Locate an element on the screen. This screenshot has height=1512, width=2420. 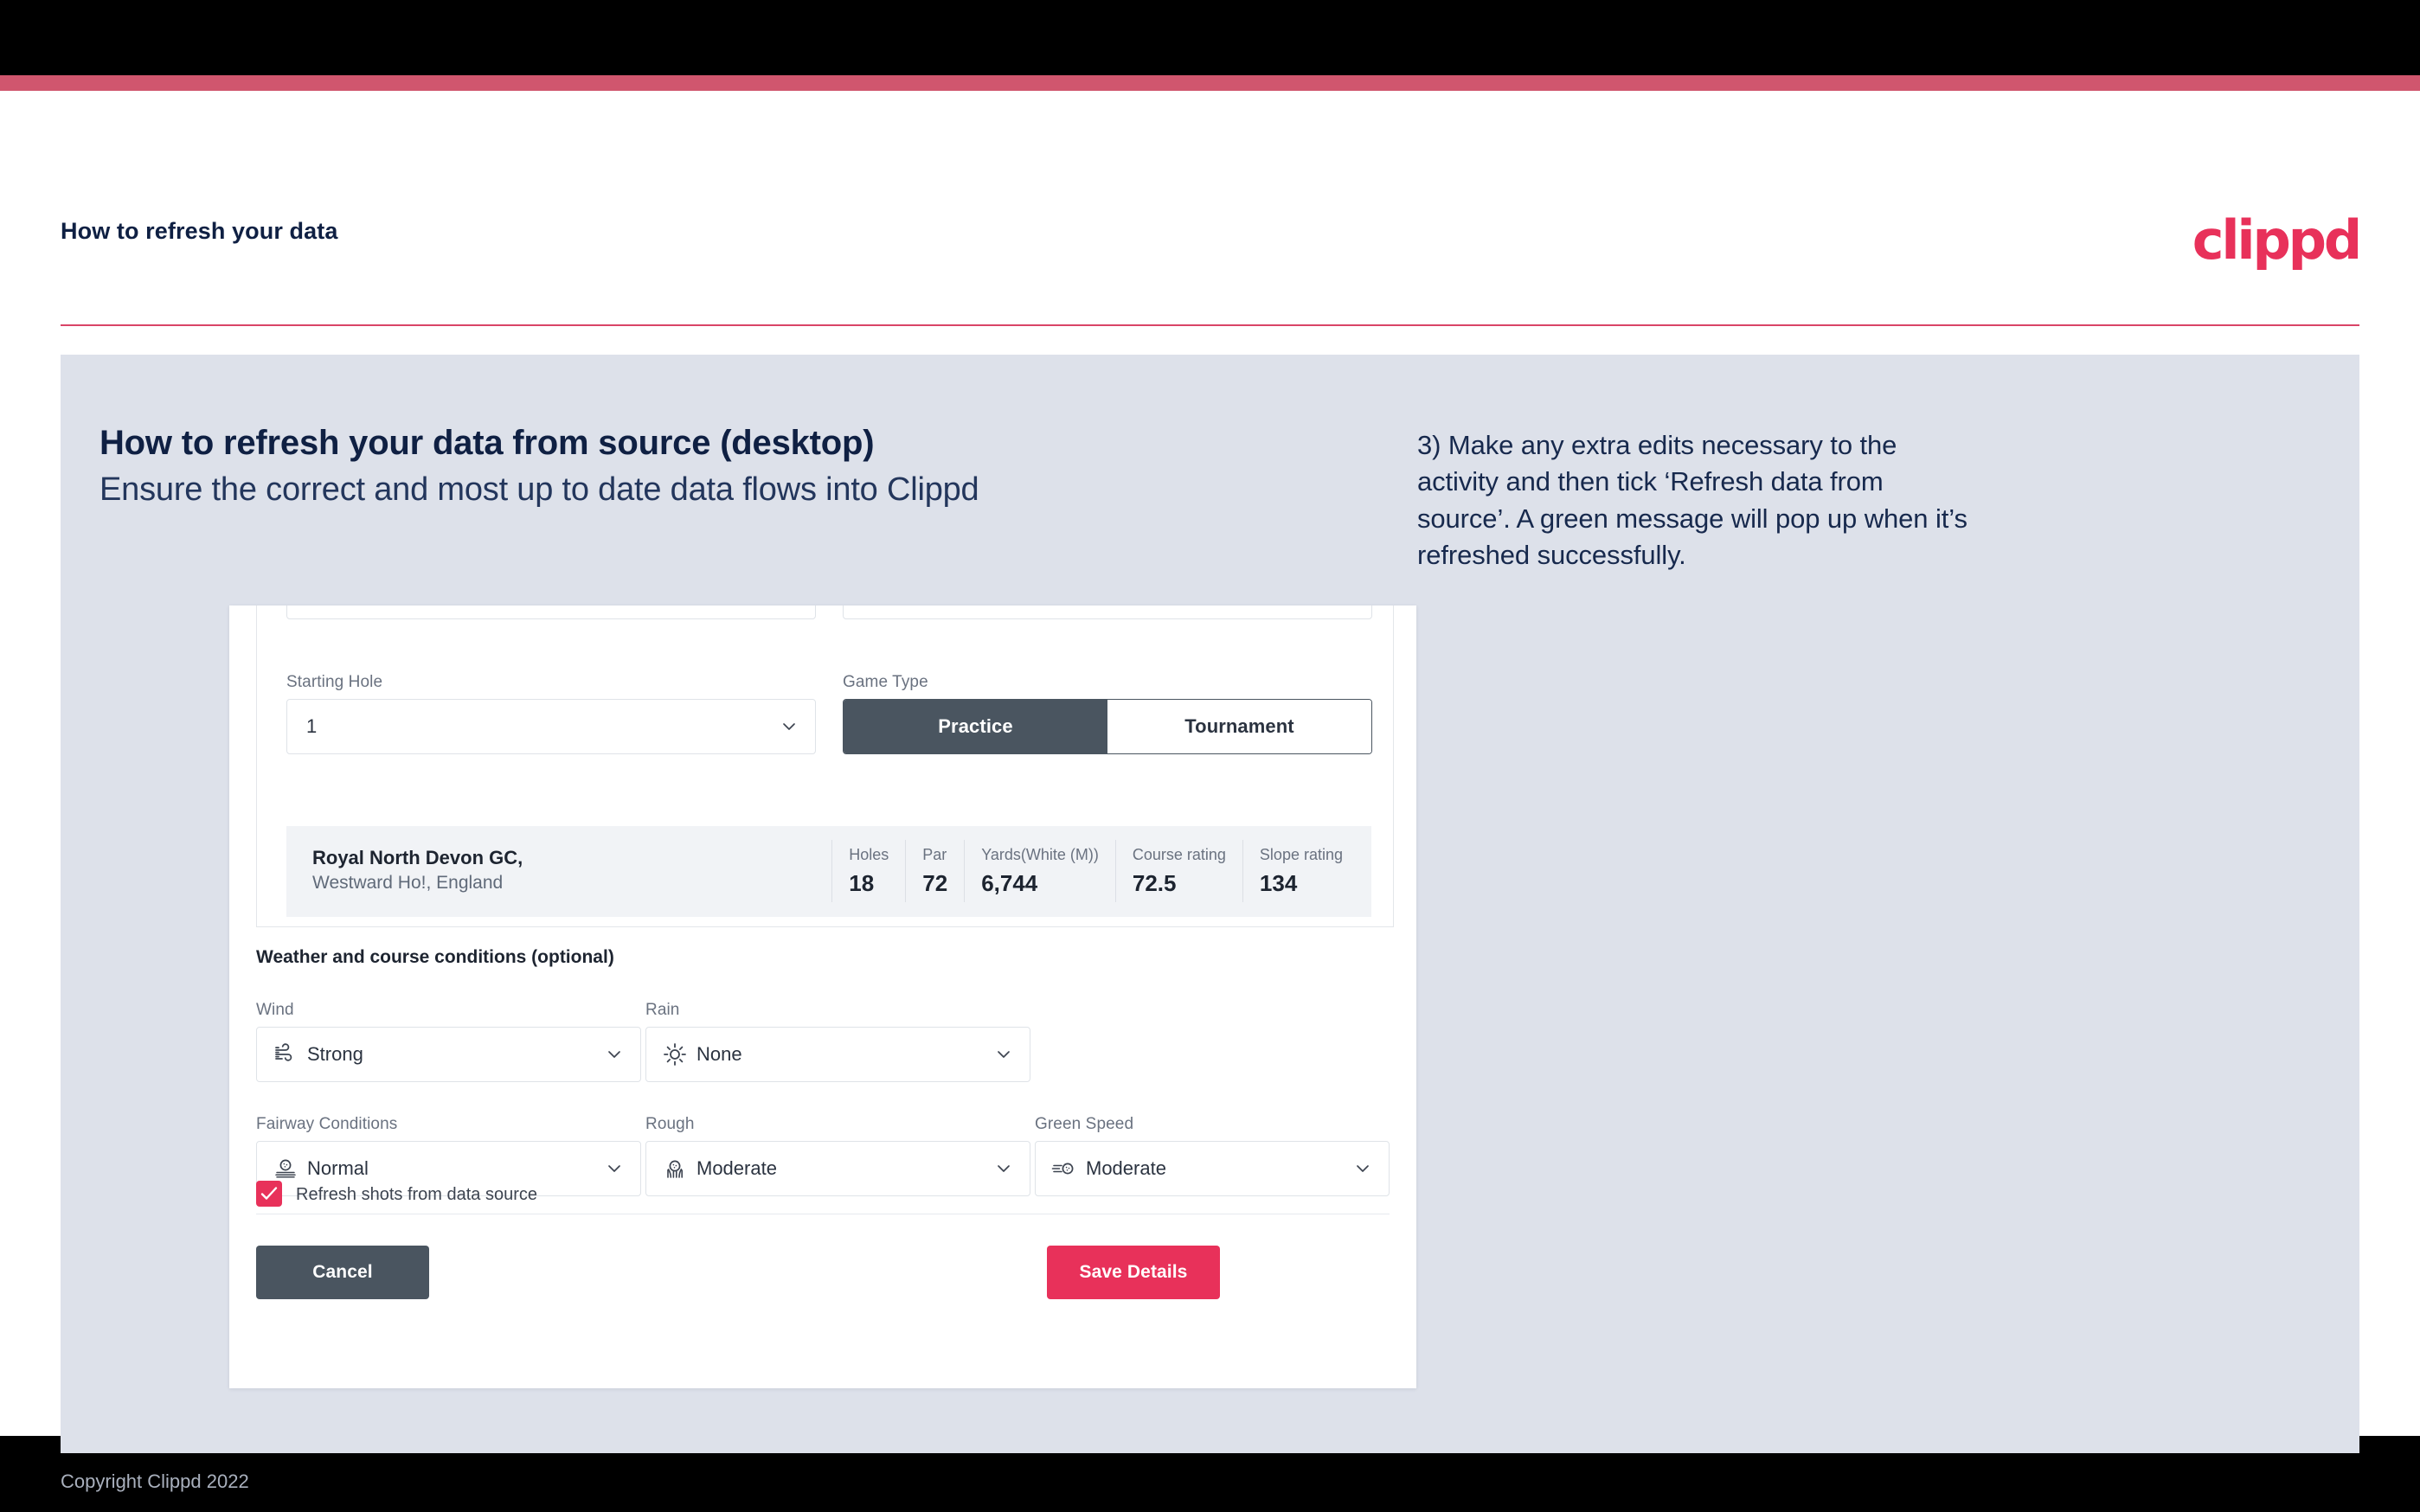
wind-select: Strong is located at coordinates (448, 1054).